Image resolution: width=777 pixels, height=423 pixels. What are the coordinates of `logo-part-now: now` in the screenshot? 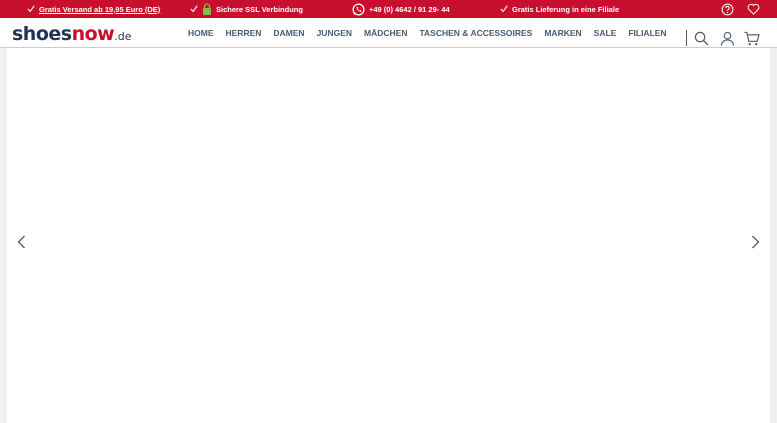 It's located at (93, 34).